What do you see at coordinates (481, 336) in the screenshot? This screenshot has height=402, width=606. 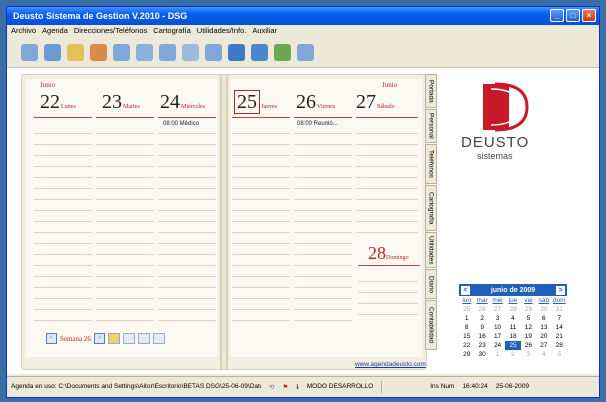 I see `calendar-day: 16` at bounding box center [481, 336].